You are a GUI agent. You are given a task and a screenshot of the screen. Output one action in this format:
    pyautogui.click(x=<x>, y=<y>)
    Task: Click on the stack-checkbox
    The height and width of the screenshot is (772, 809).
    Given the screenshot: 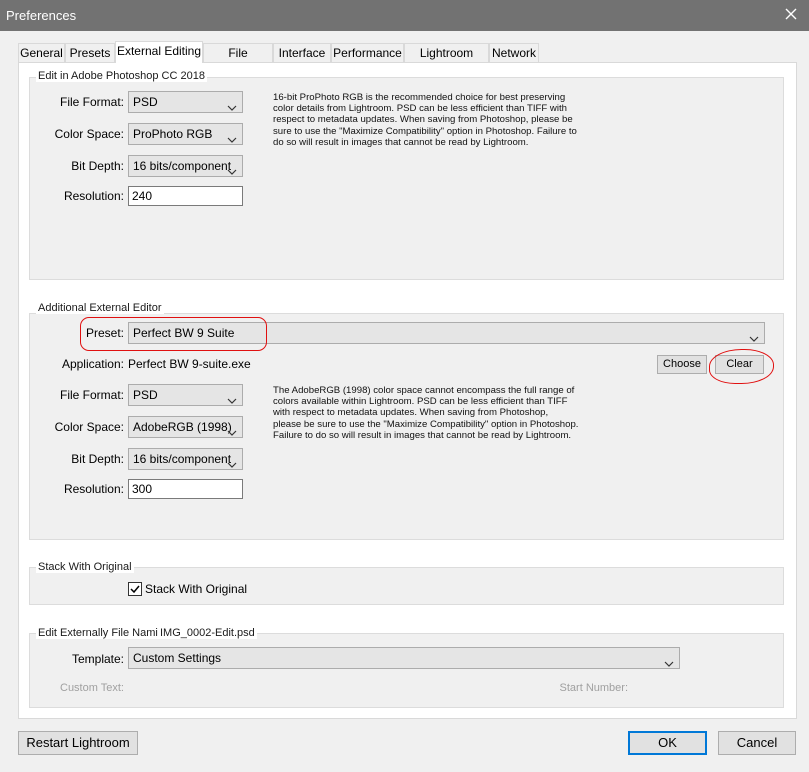 What is the action you would take?
    pyautogui.click(x=135, y=589)
    